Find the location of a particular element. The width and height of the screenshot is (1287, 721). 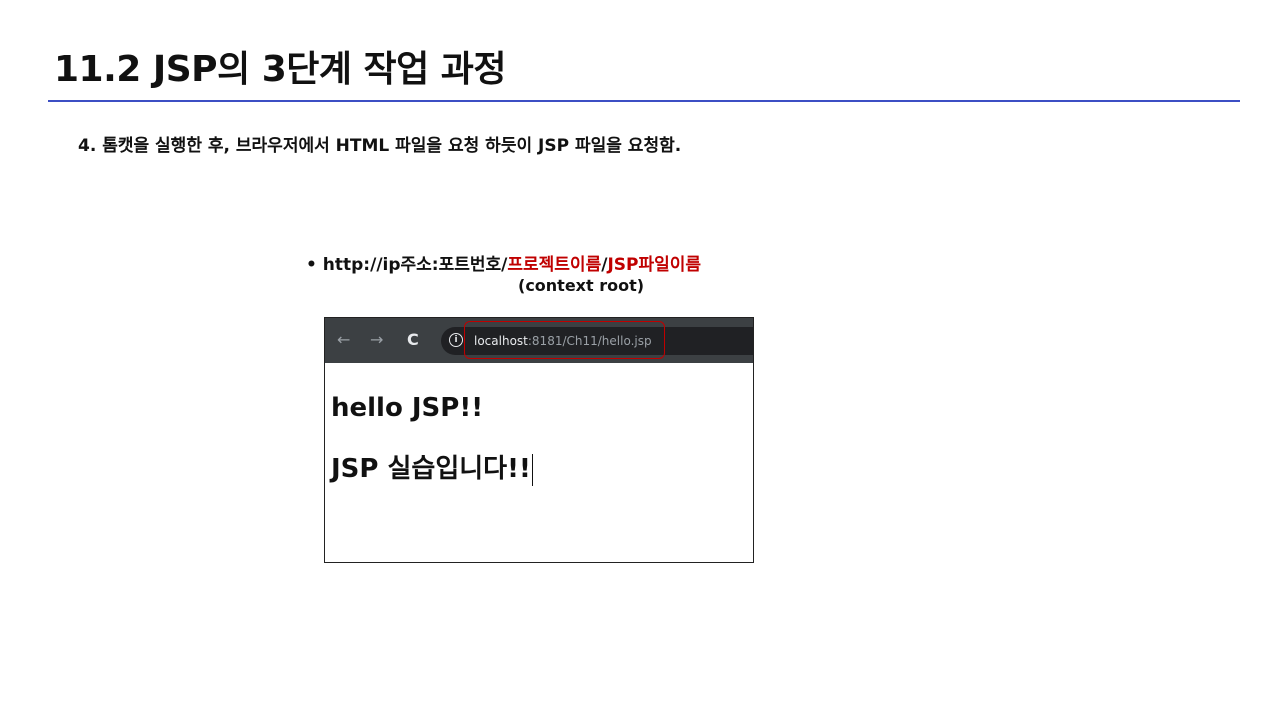

title-divider is located at coordinates (644, 101).